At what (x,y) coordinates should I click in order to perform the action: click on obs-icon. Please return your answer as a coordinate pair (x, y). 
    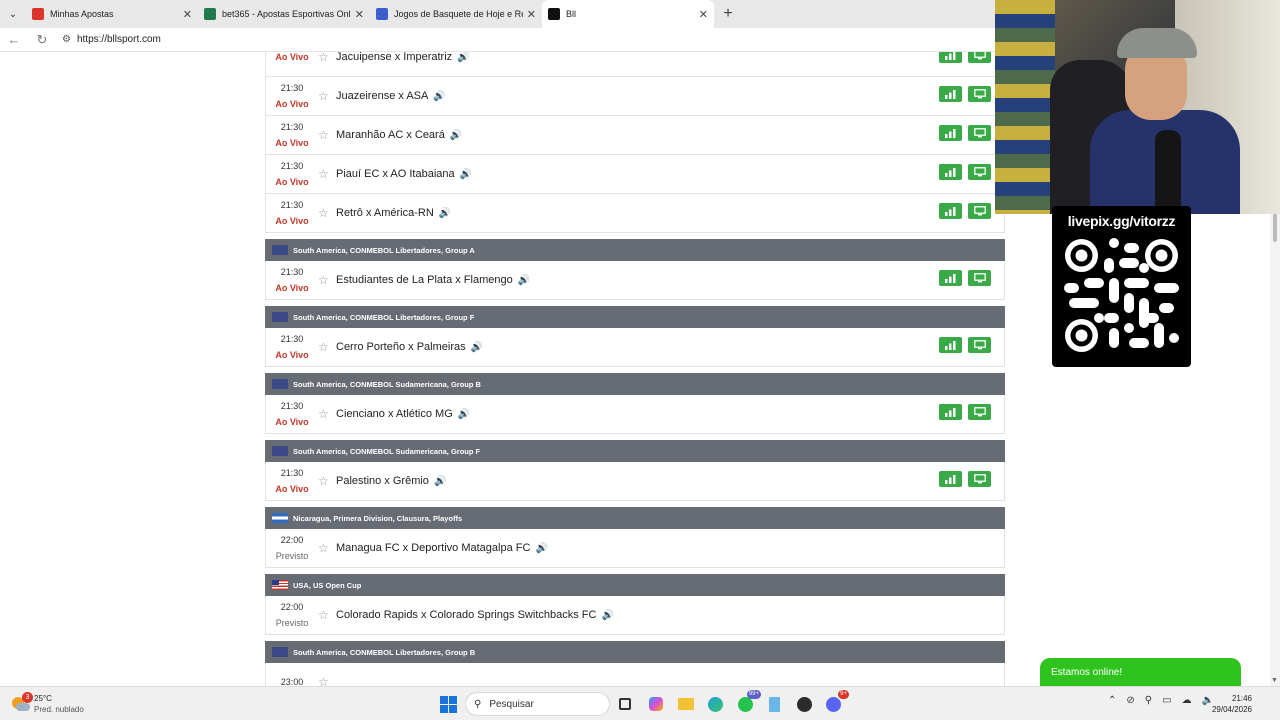
    Looking at the image, I should click on (804, 704).